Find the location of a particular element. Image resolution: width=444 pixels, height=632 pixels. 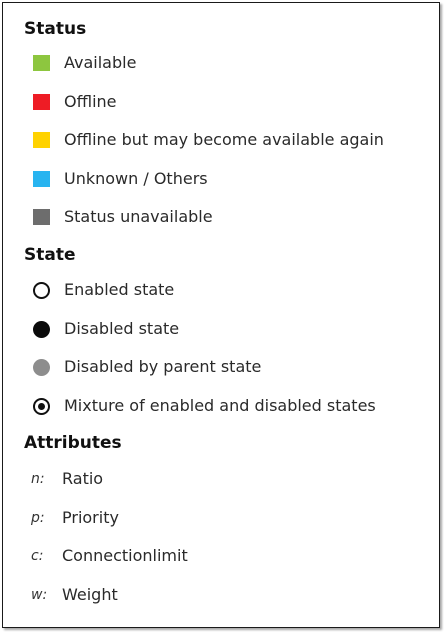

open-circle-icon is located at coordinates (41, 290).